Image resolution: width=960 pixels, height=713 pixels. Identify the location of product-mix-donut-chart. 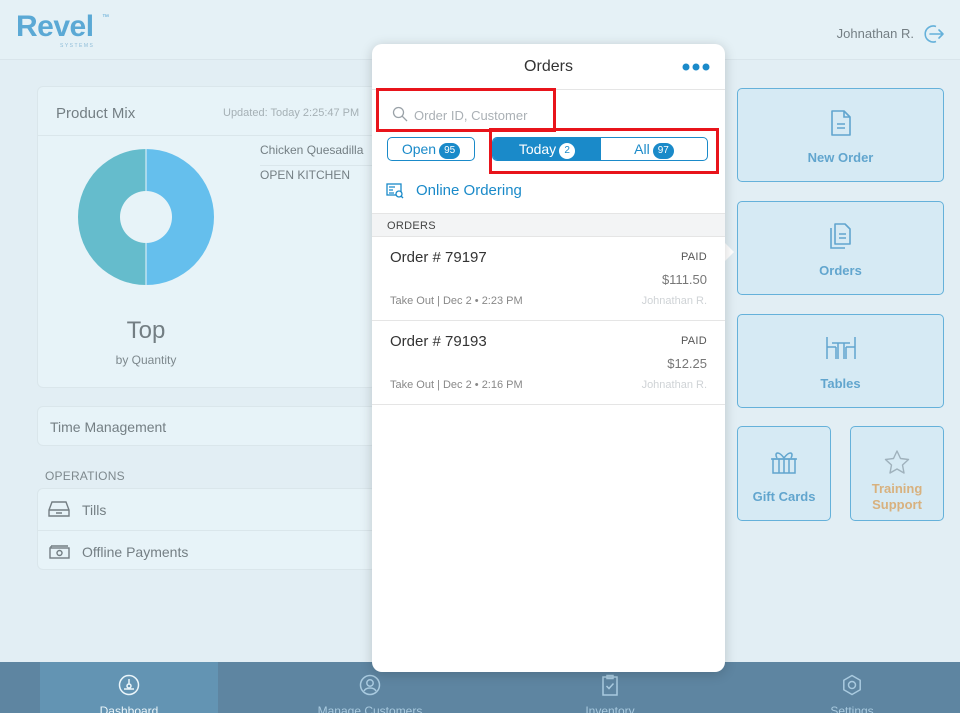
(146, 217).